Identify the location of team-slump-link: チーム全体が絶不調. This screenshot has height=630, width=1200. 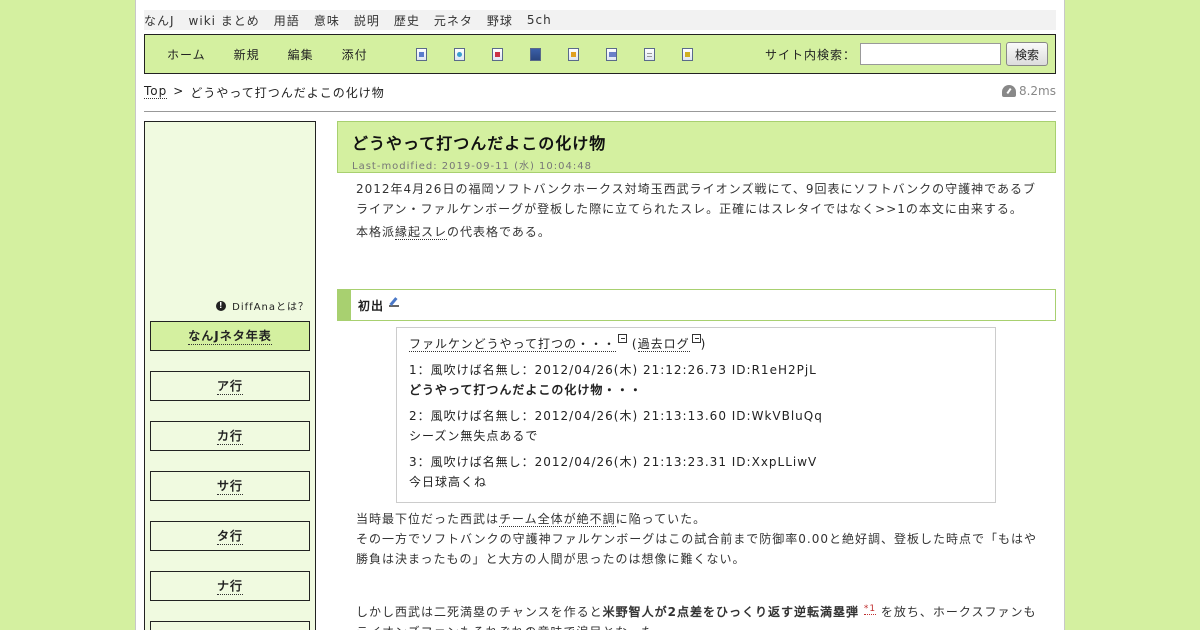
(557, 519).